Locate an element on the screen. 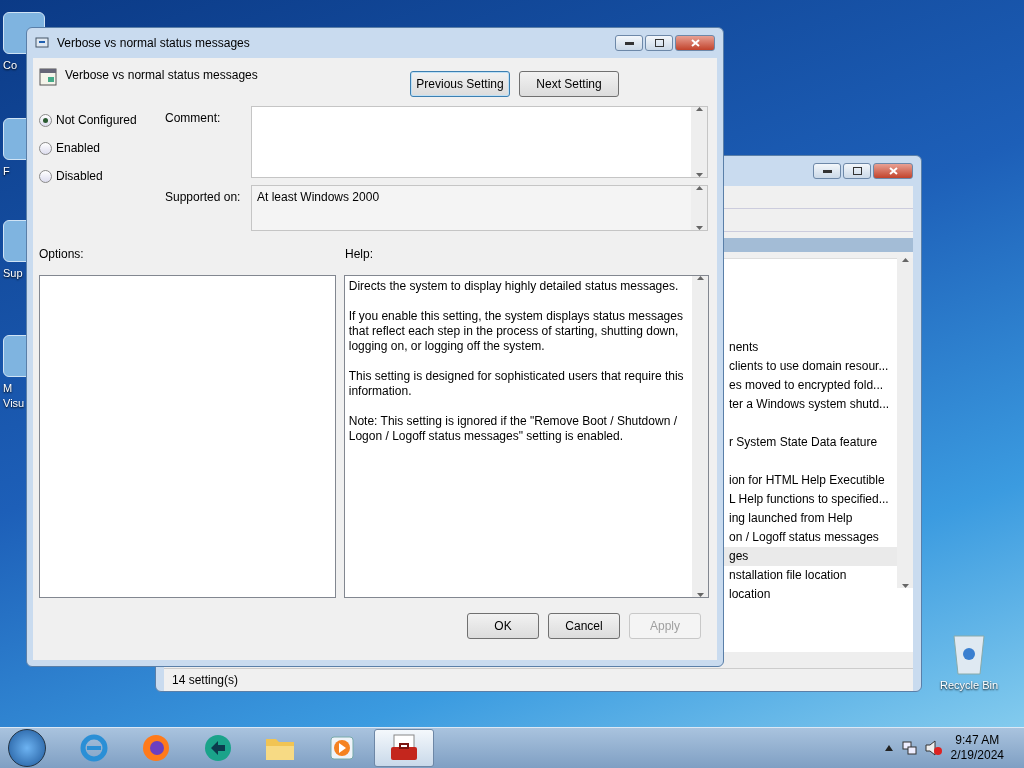 The width and height of the screenshot is (1024, 768). setting-icon is located at coordinates (48, 77).